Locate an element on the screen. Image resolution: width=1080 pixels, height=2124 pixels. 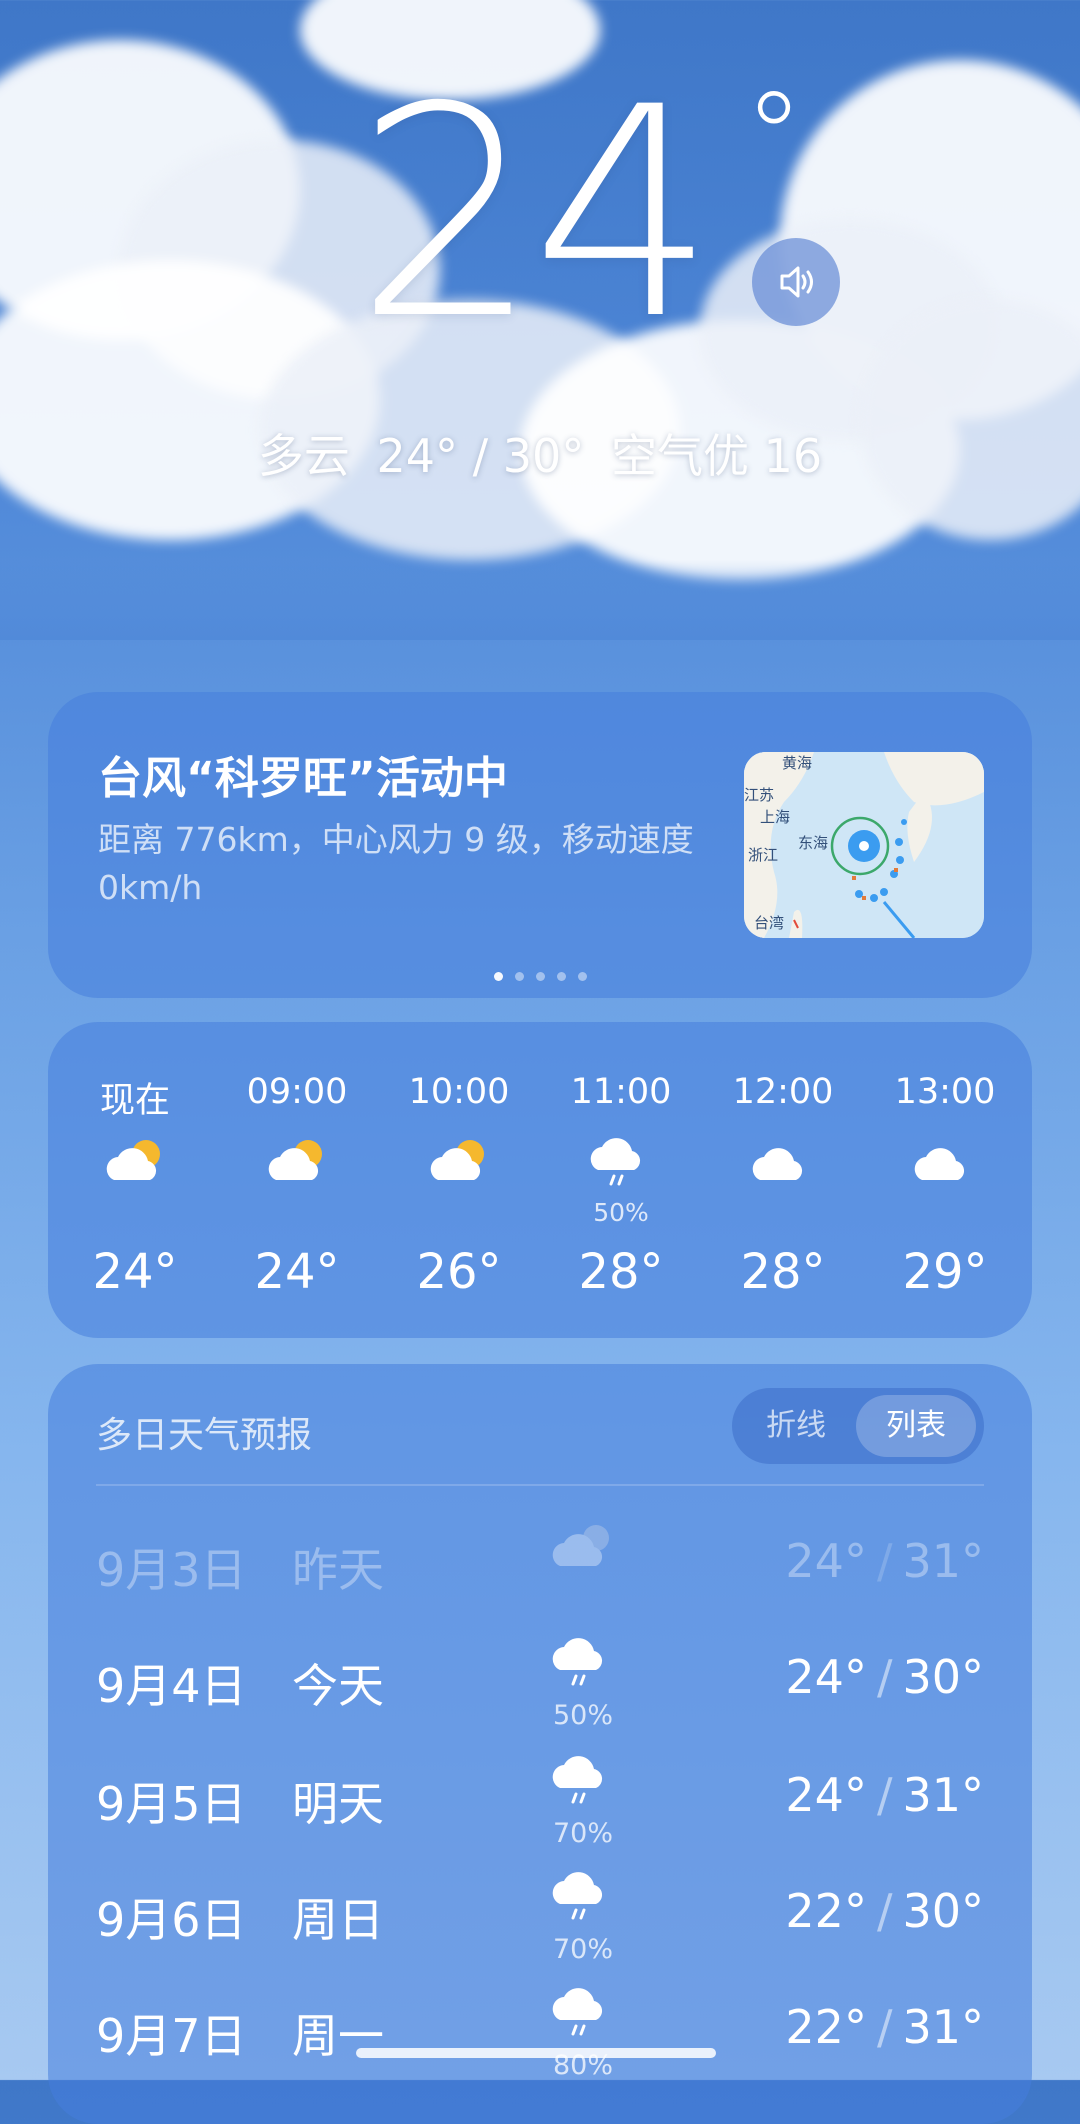
map-label: 江苏 is located at coordinates (759, 795).